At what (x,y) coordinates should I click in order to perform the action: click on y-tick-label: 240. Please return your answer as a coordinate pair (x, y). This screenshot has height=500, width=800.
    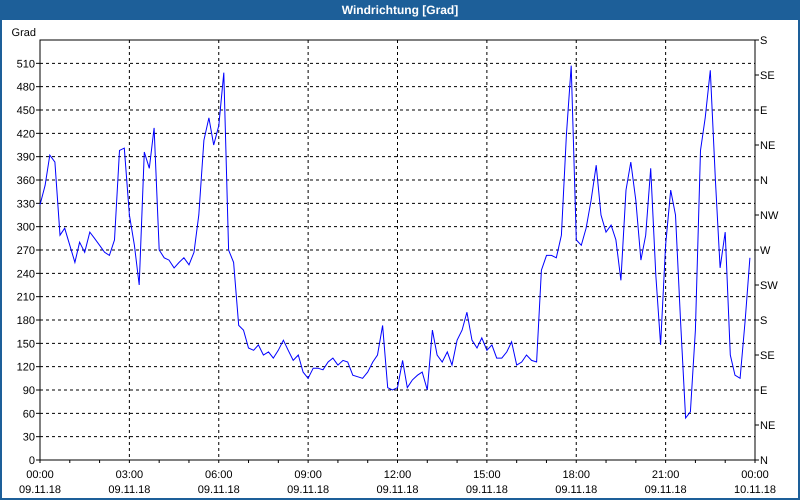
    Looking at the image, I should click on (25, 274).